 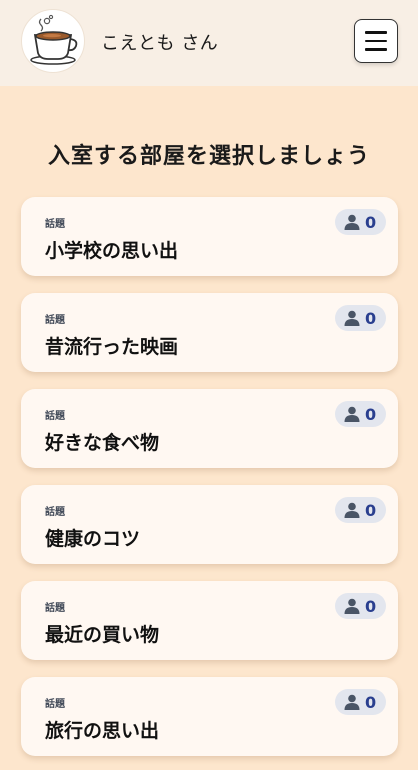 What do you see at coordinates (209, 236) in the screenshot?
I see `room-card: 話題 小学校の思い出 0` at bounding box center [209, 236].